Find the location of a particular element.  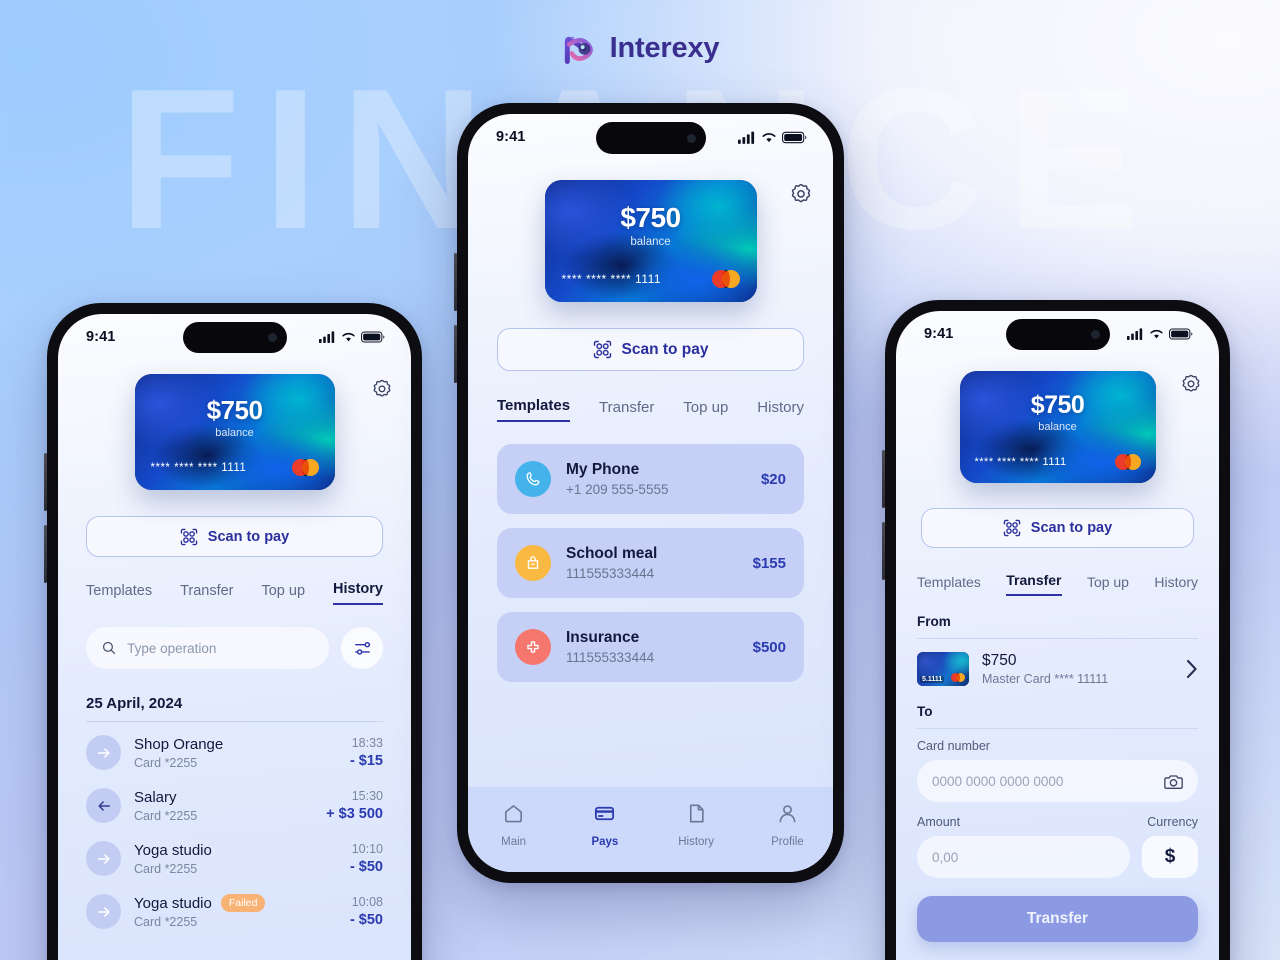

arrow-left-icon is located at coordinates (103, 805).